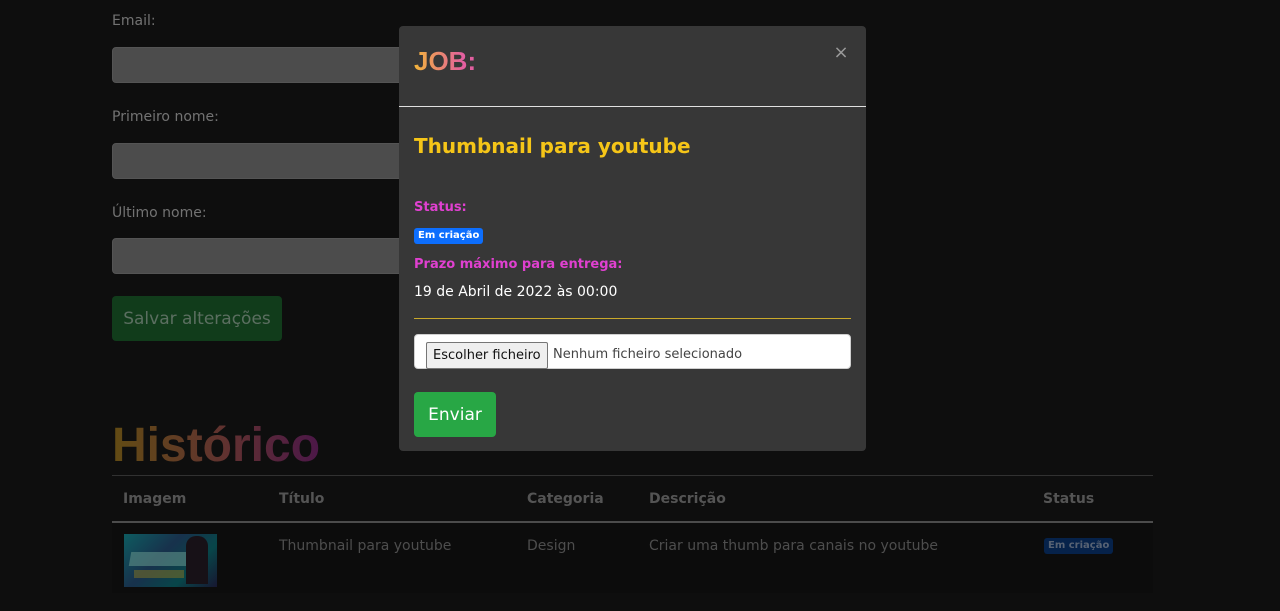  Describe the element at coordinates (841, 53) in the screenshot. I see `close-icon: ×` at that location.